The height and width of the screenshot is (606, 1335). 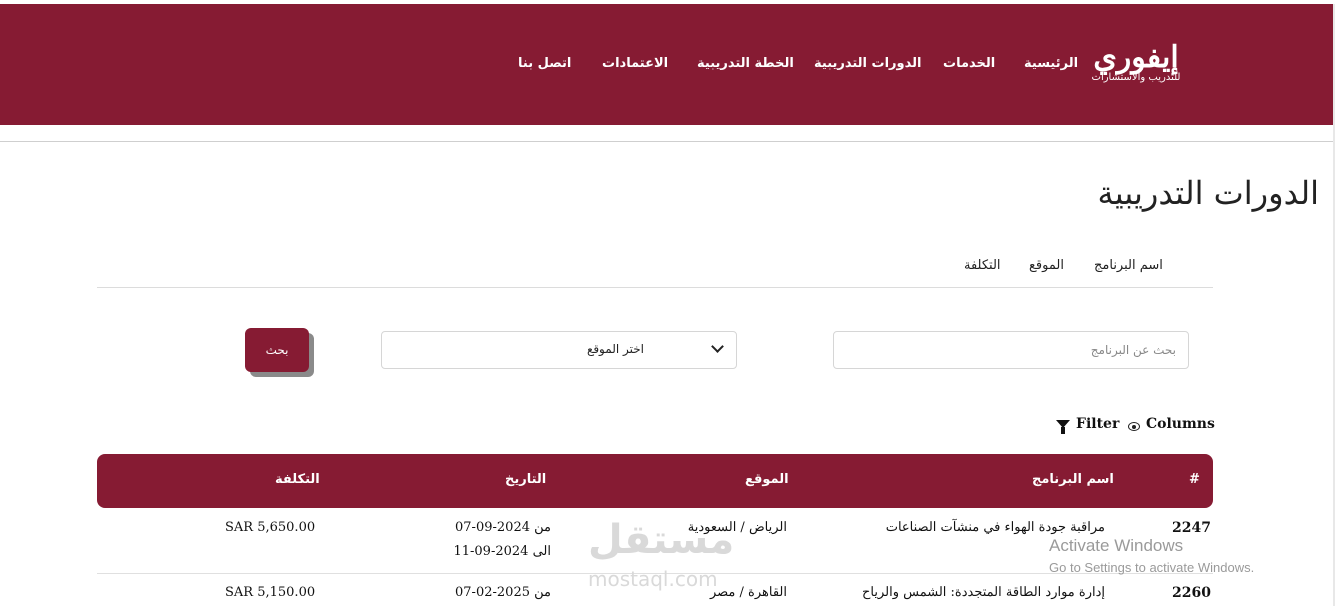 What do you see at coordinates (559, 350) in the screenshot?
I see `location-select: اختر الموقع` at bounding box center [559, 350].